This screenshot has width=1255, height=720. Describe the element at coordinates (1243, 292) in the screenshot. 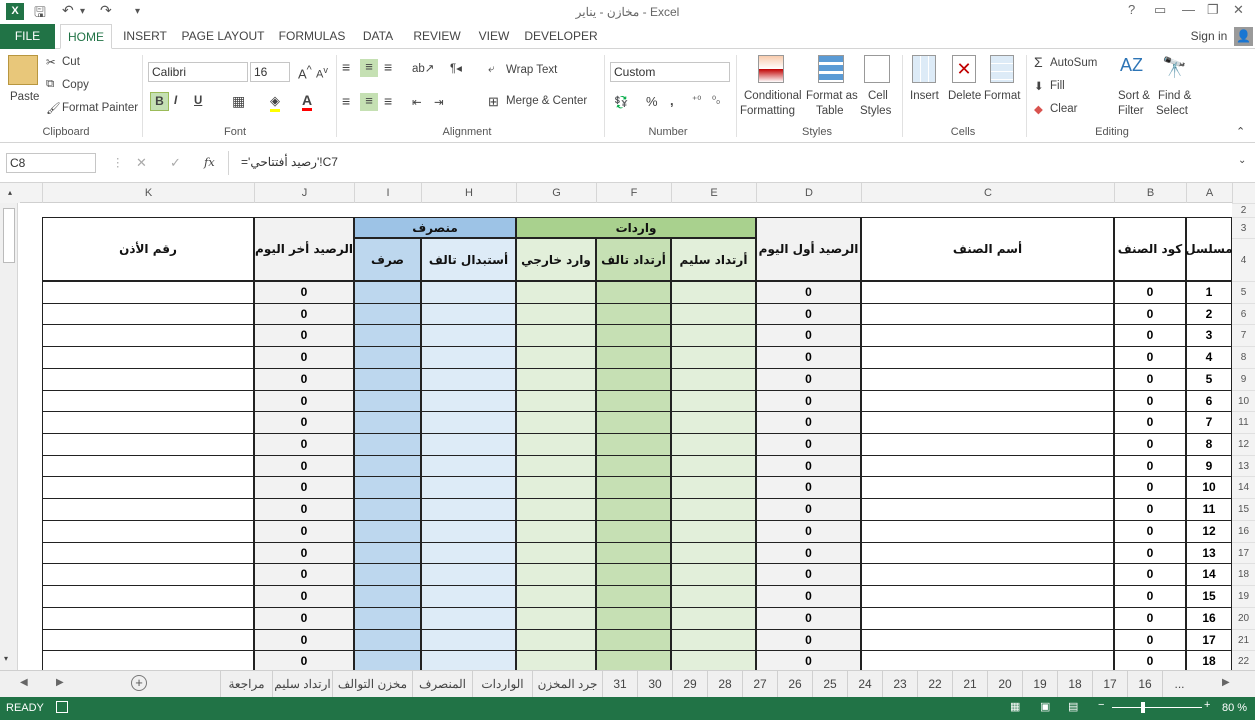

I see `row-header: 5` at that location.